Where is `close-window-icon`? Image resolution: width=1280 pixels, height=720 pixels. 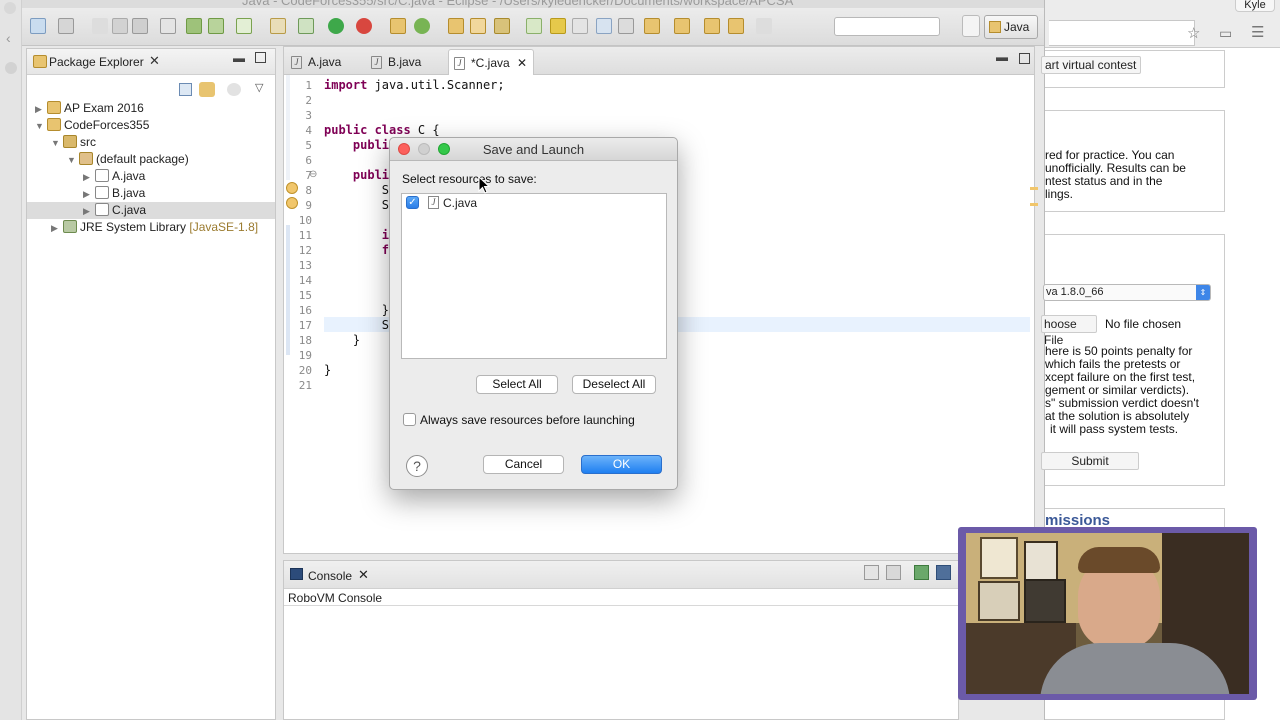 close-window-icon is located at coordinates (404, 149).